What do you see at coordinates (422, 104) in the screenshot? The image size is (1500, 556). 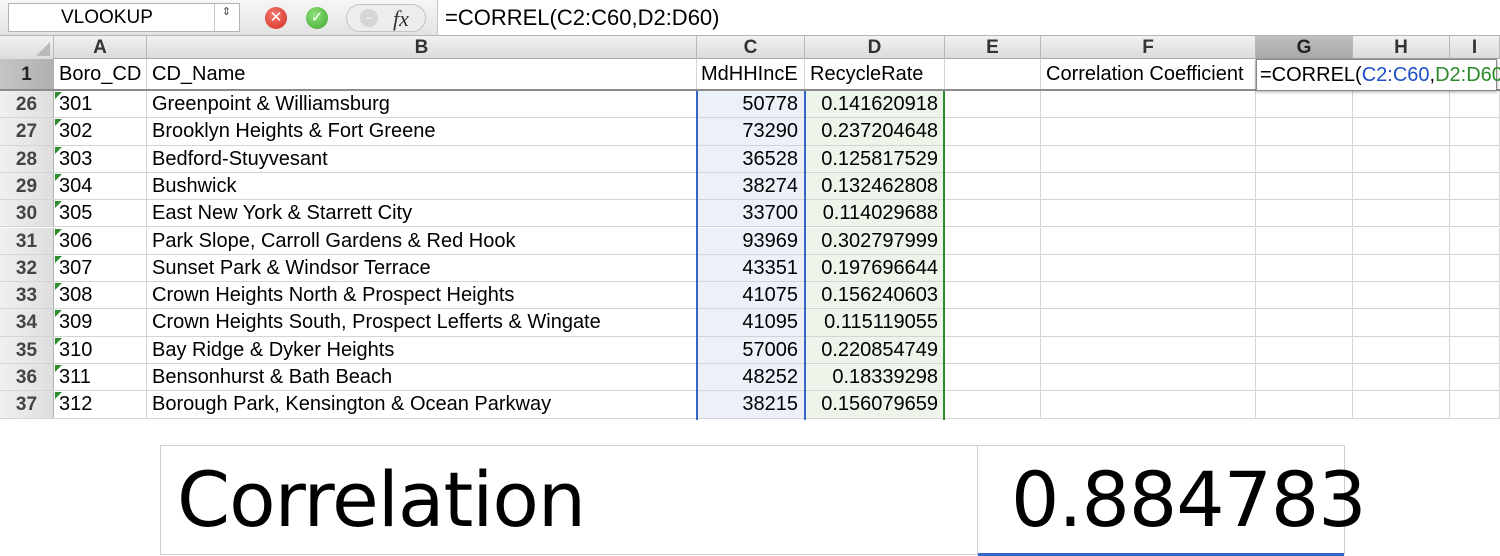 I see `cell-cd-name: Greenpoint & Williamsburg` at bounding box center [422, 104].